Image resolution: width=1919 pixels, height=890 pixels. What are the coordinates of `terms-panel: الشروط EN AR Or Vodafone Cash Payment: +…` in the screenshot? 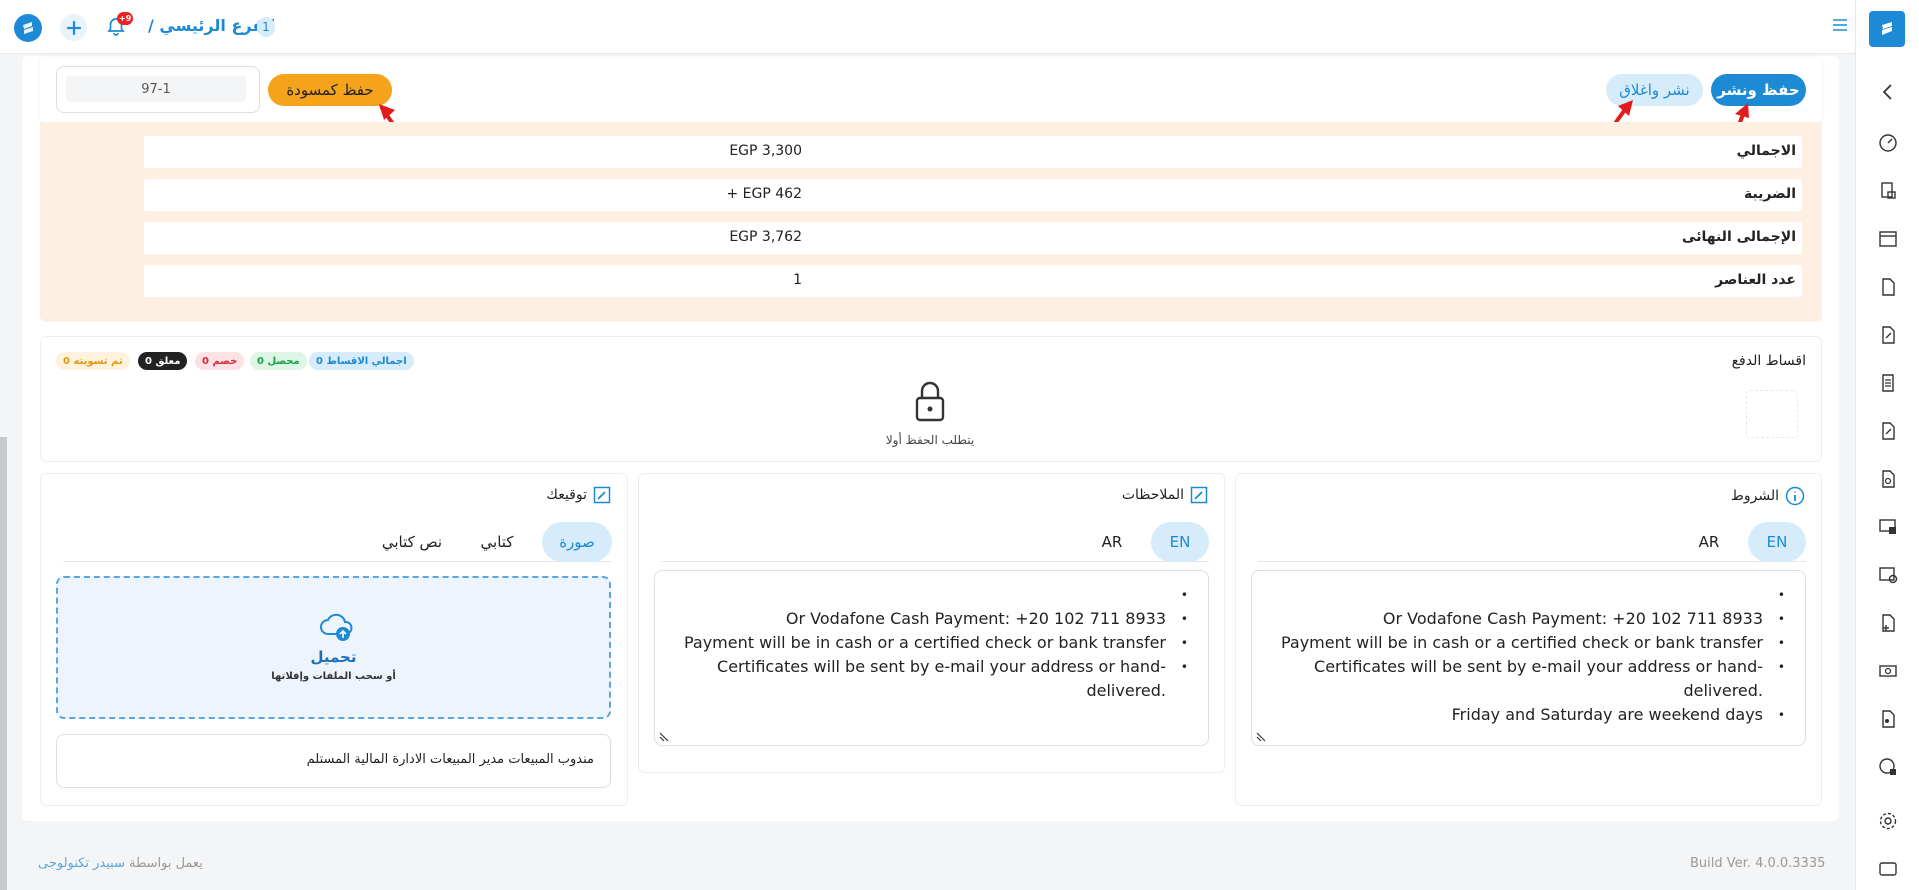 It's located at (1528, 639).